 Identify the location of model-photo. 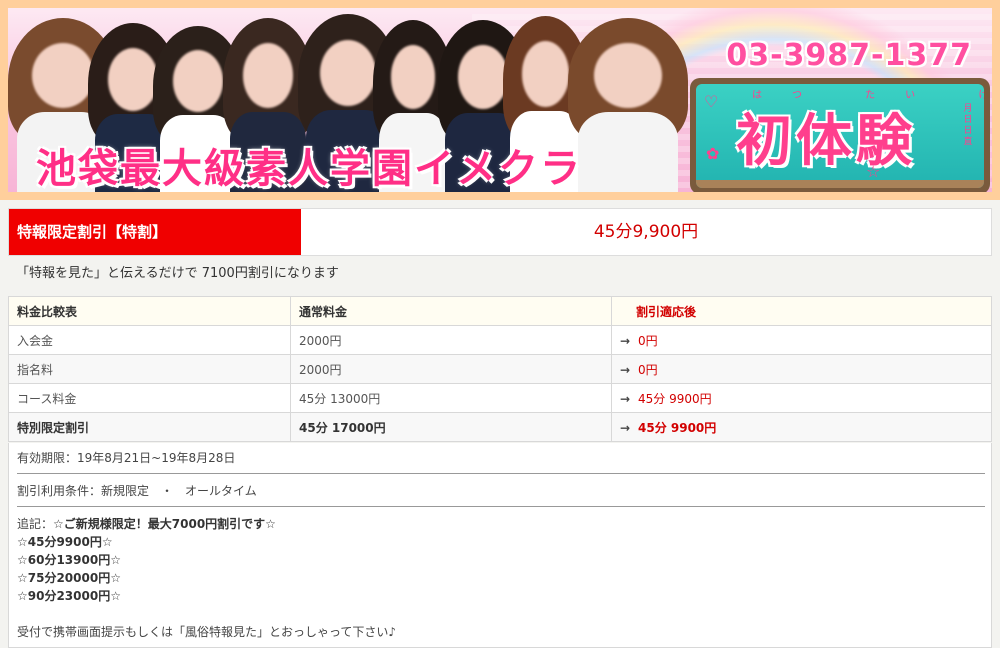
(628, 105).